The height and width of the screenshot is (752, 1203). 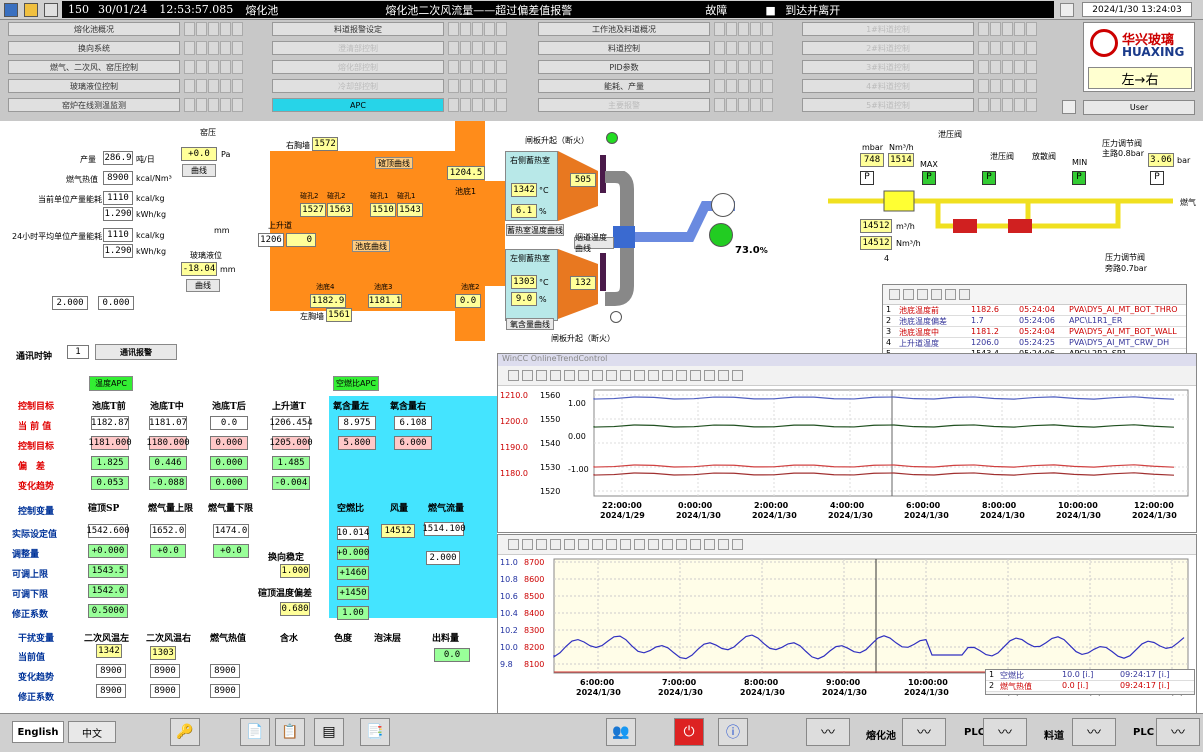 What do you see at coordinates (203, 285) in the screenshot?
I see `level-curve-button: 曲线` at bounding box center [203, 285].